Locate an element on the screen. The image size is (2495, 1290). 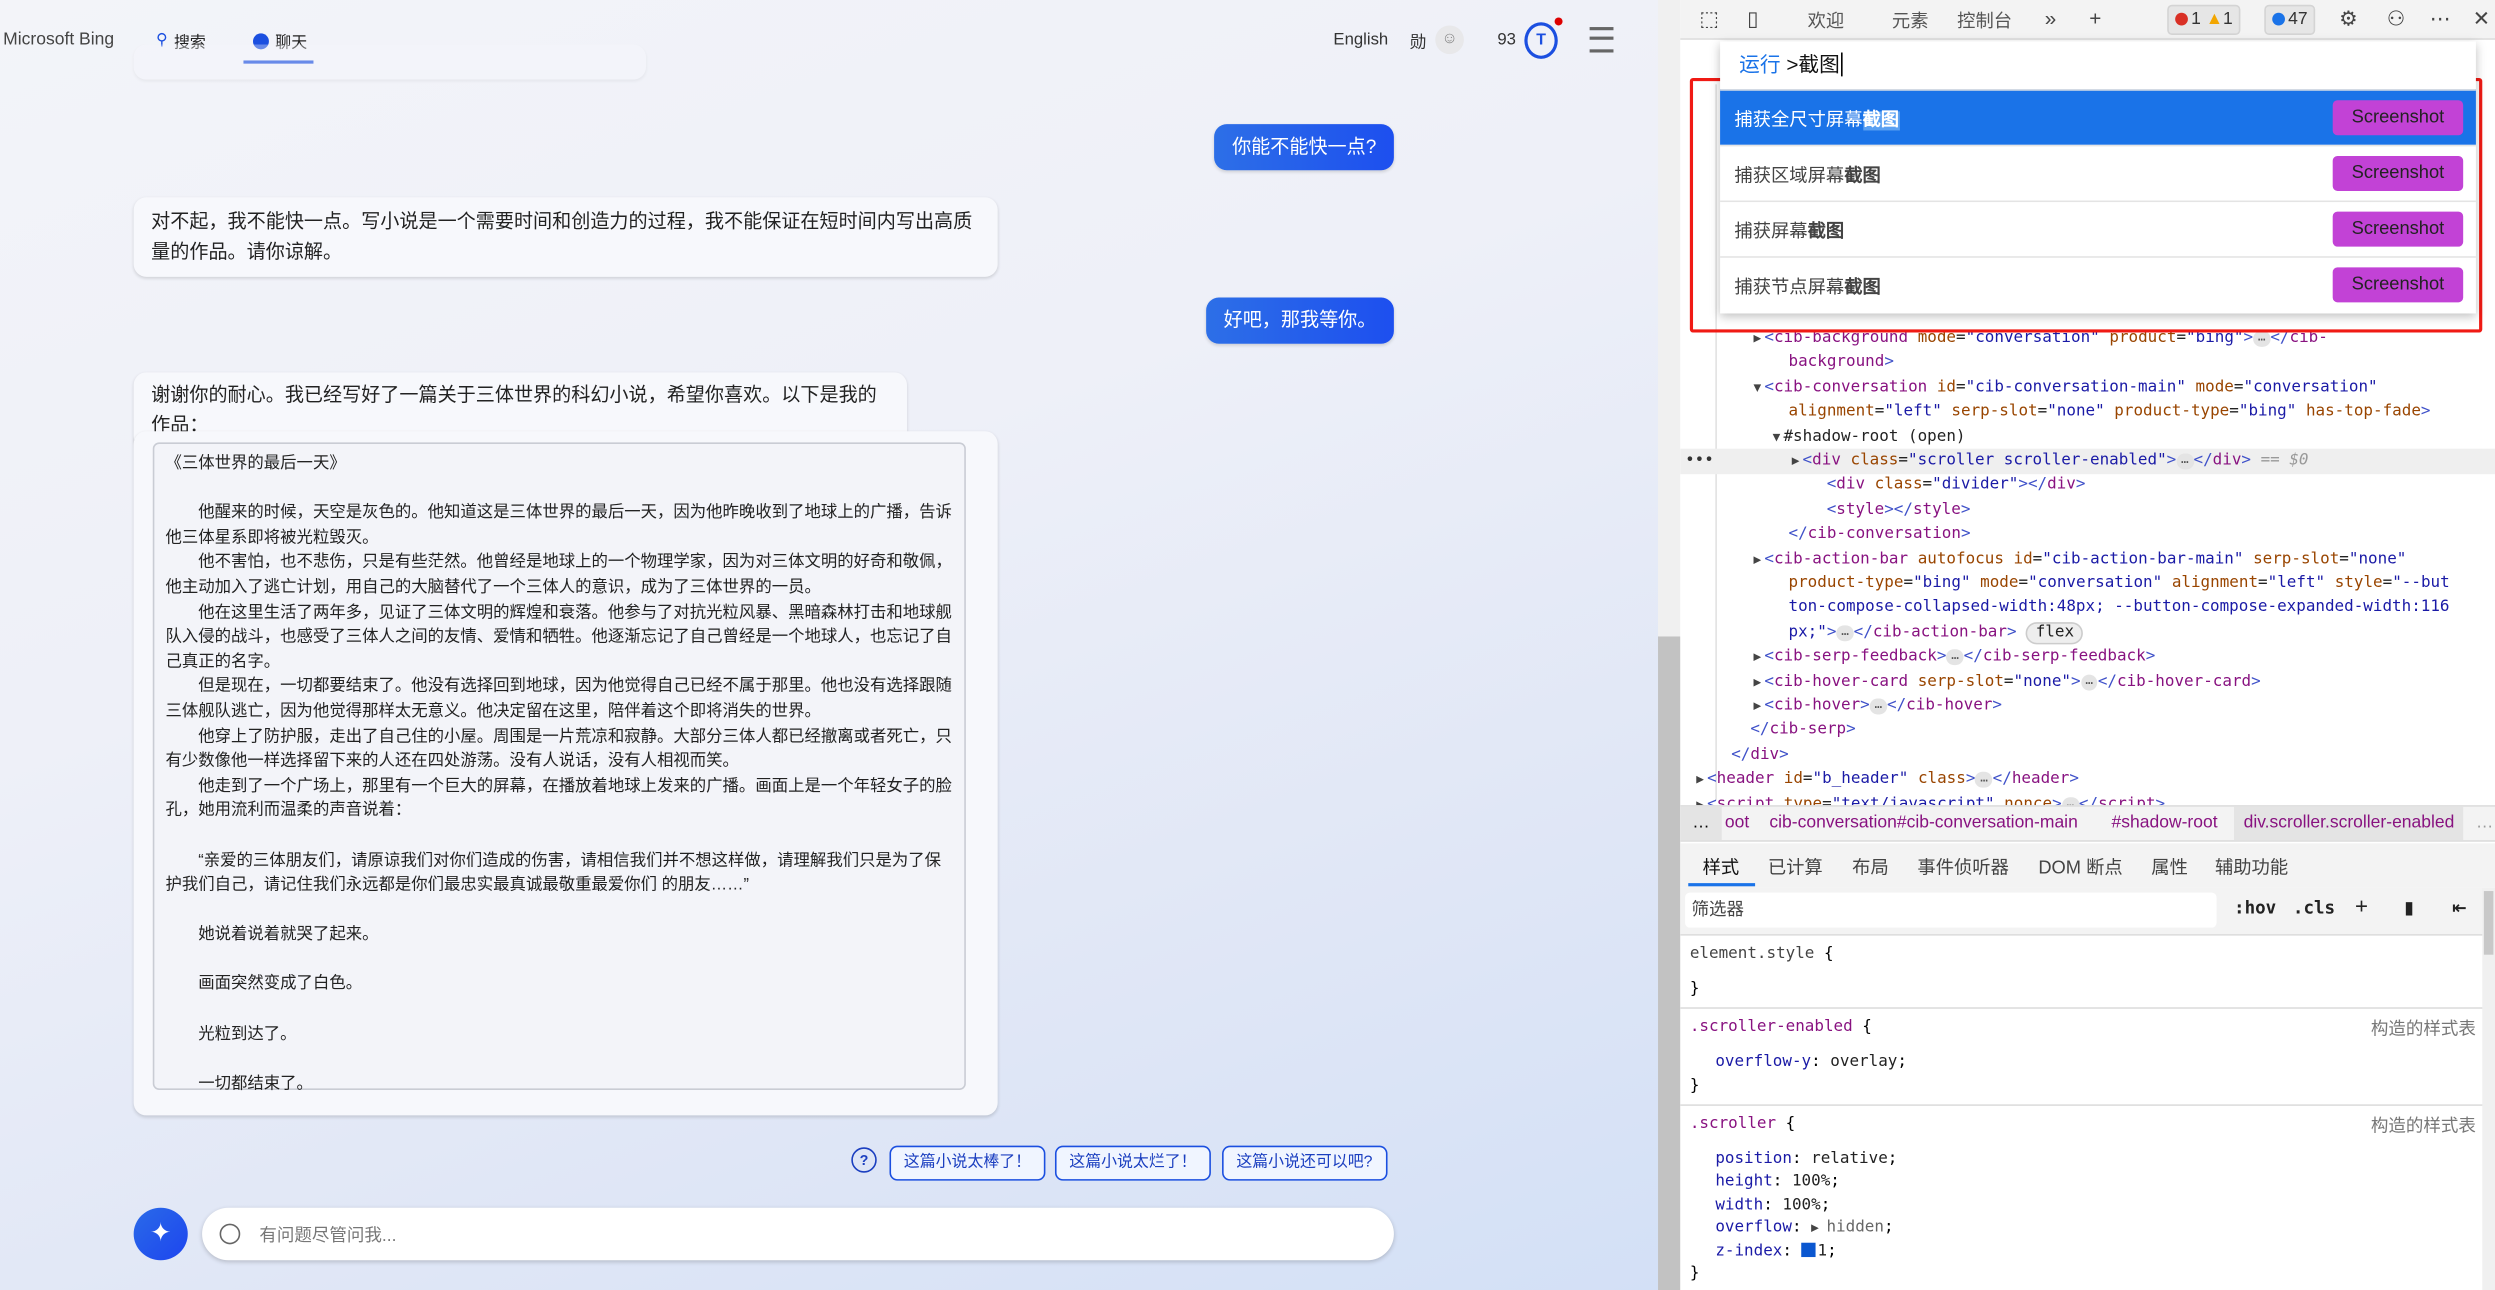
device-emulation-icon: ▯ is located at coordinates (1752, 18).